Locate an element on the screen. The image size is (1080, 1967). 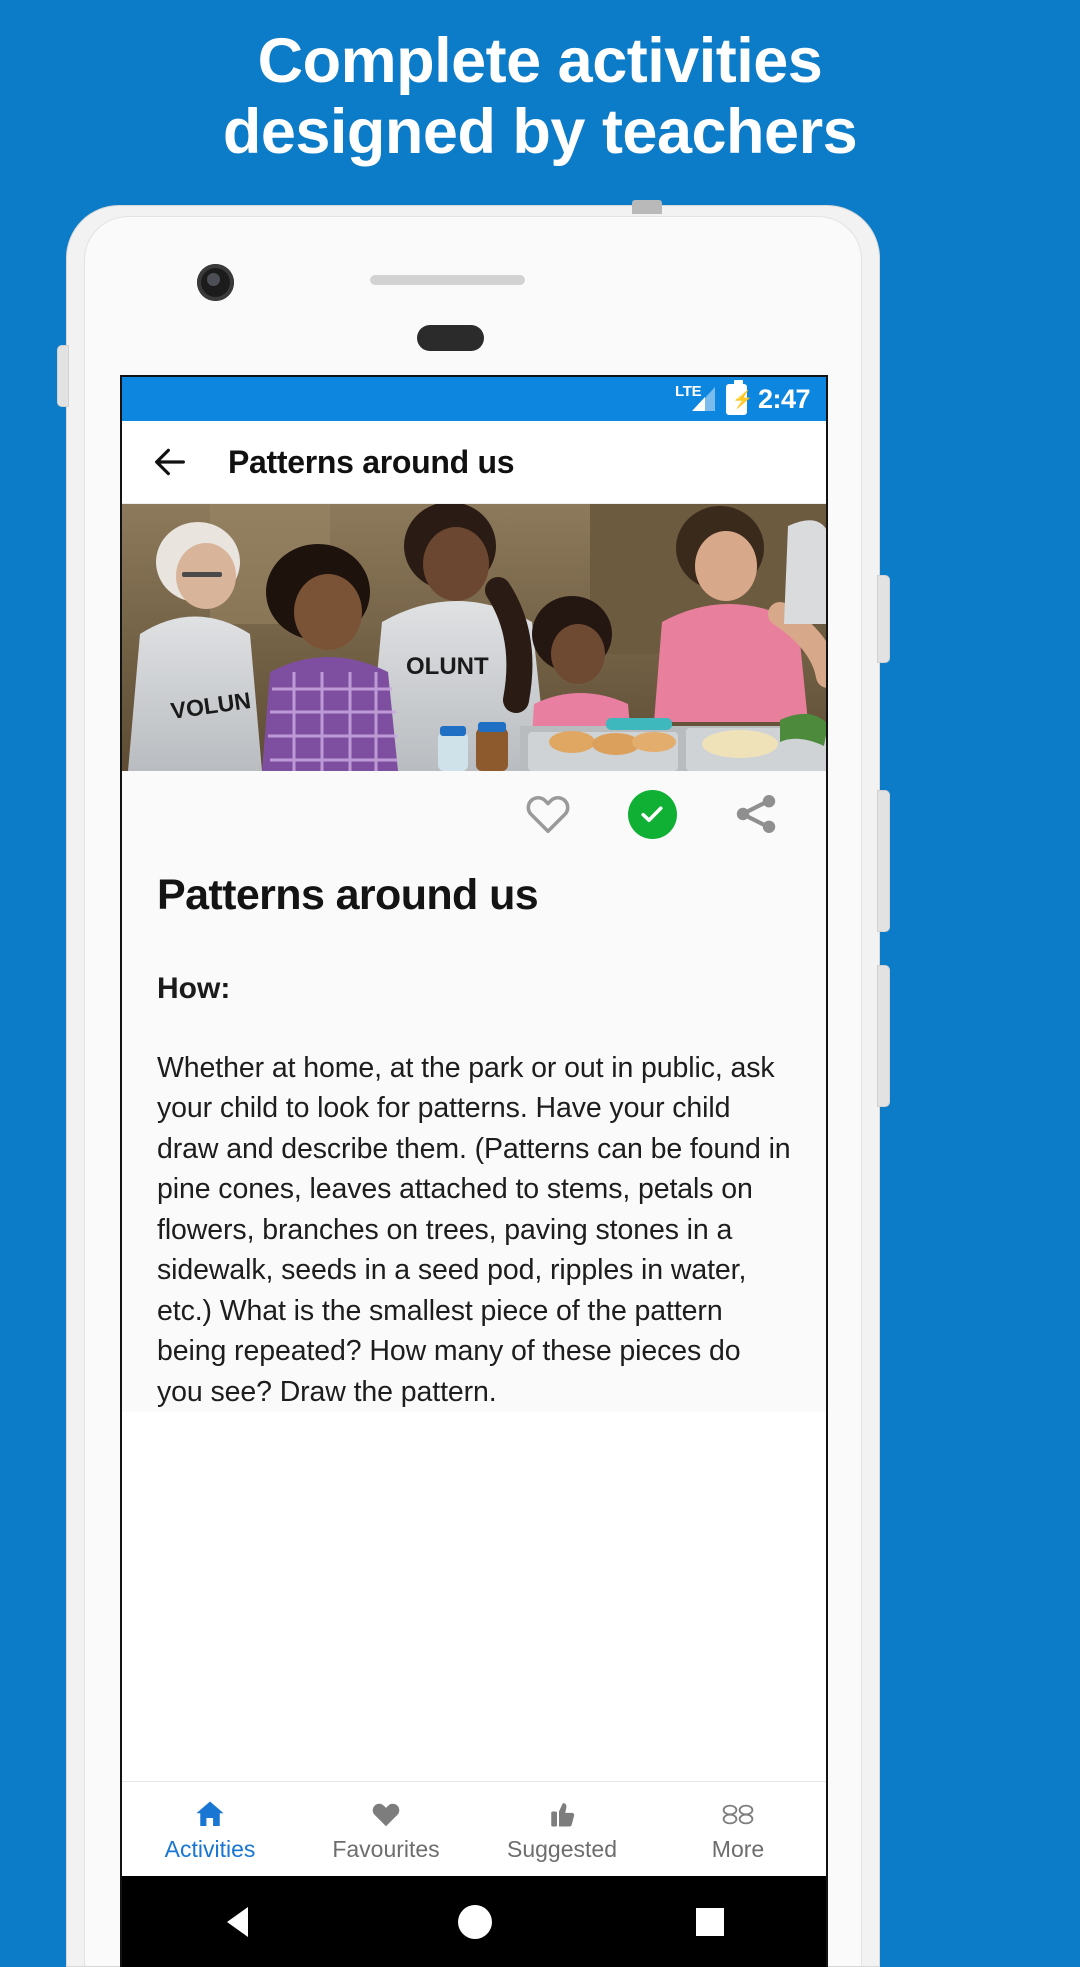
promo-headline-line-1: Complete activities is located at coordinates (540, 61).